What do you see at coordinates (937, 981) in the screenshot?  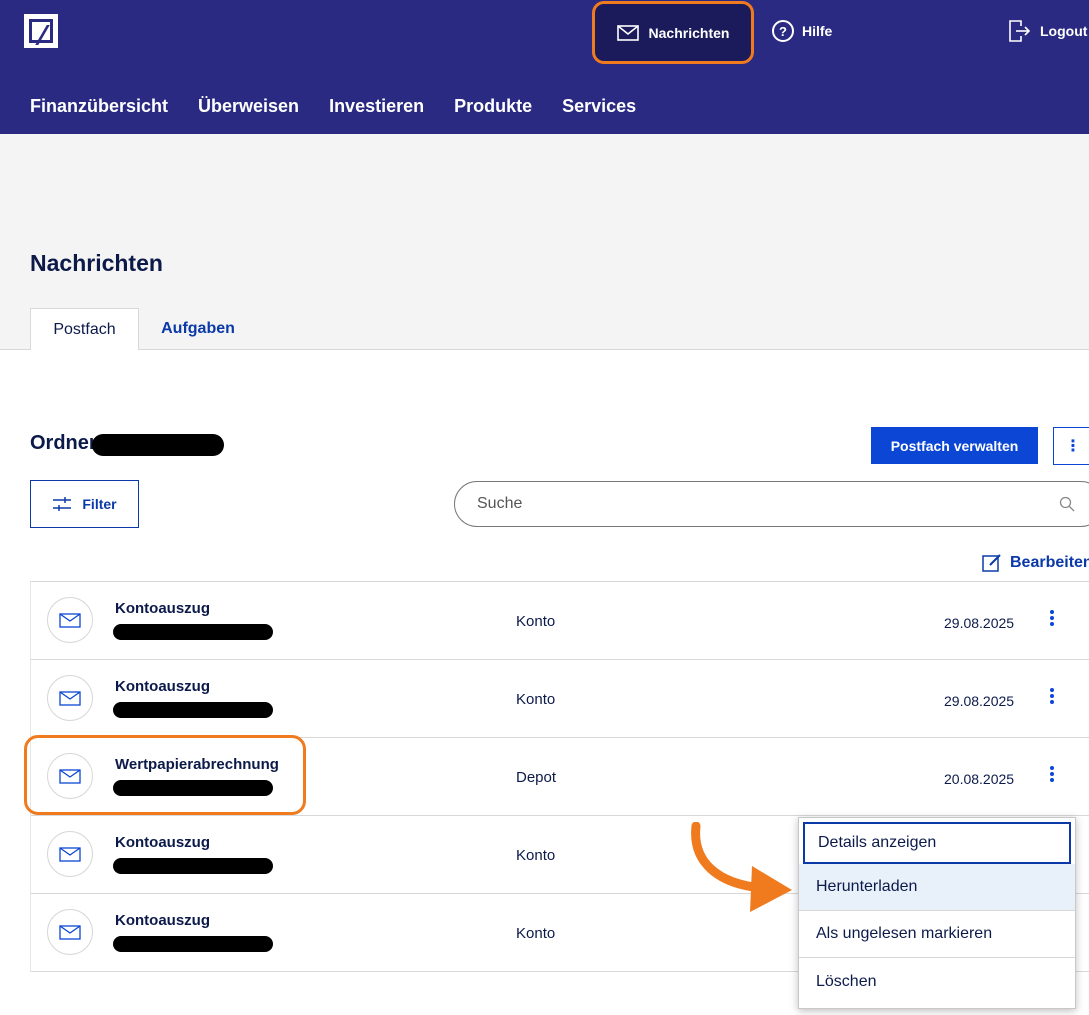 I see `menu-item-delete: Löschen` at bounding box center [937, 981].